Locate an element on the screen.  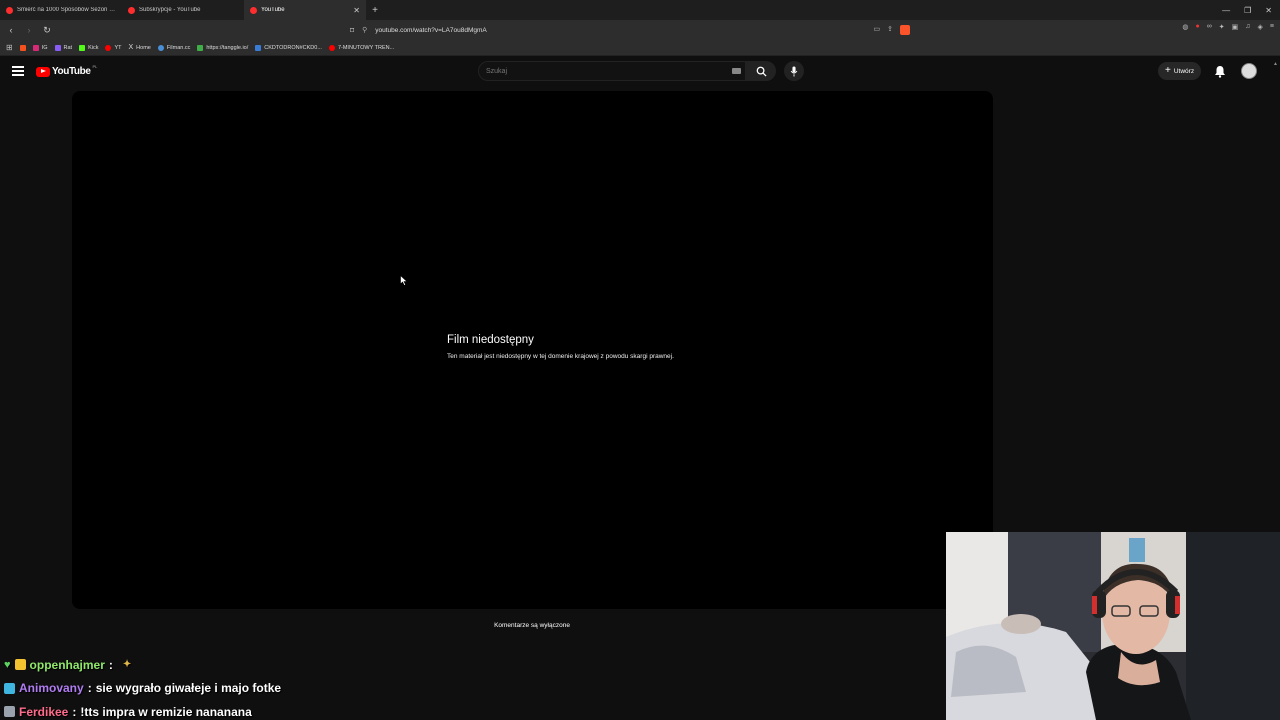
instagram-icon is located at coordinates (35, 47).